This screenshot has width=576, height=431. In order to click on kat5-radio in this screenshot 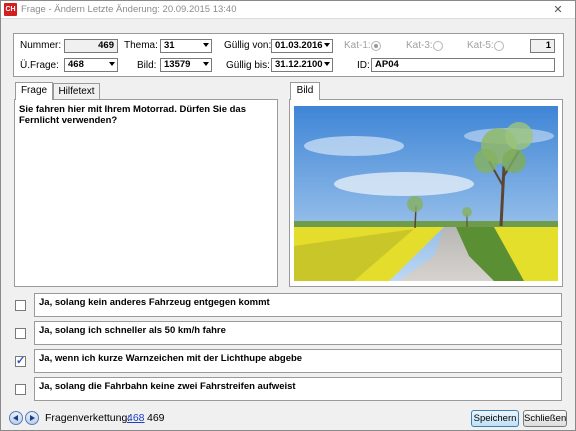, I will do `click(499, 46)`.